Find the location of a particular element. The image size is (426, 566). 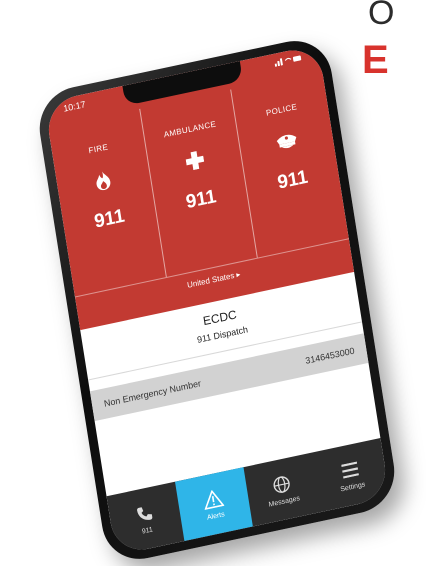

non-emergency-label: Non Emergency Number is located at coordinates (152, 393).